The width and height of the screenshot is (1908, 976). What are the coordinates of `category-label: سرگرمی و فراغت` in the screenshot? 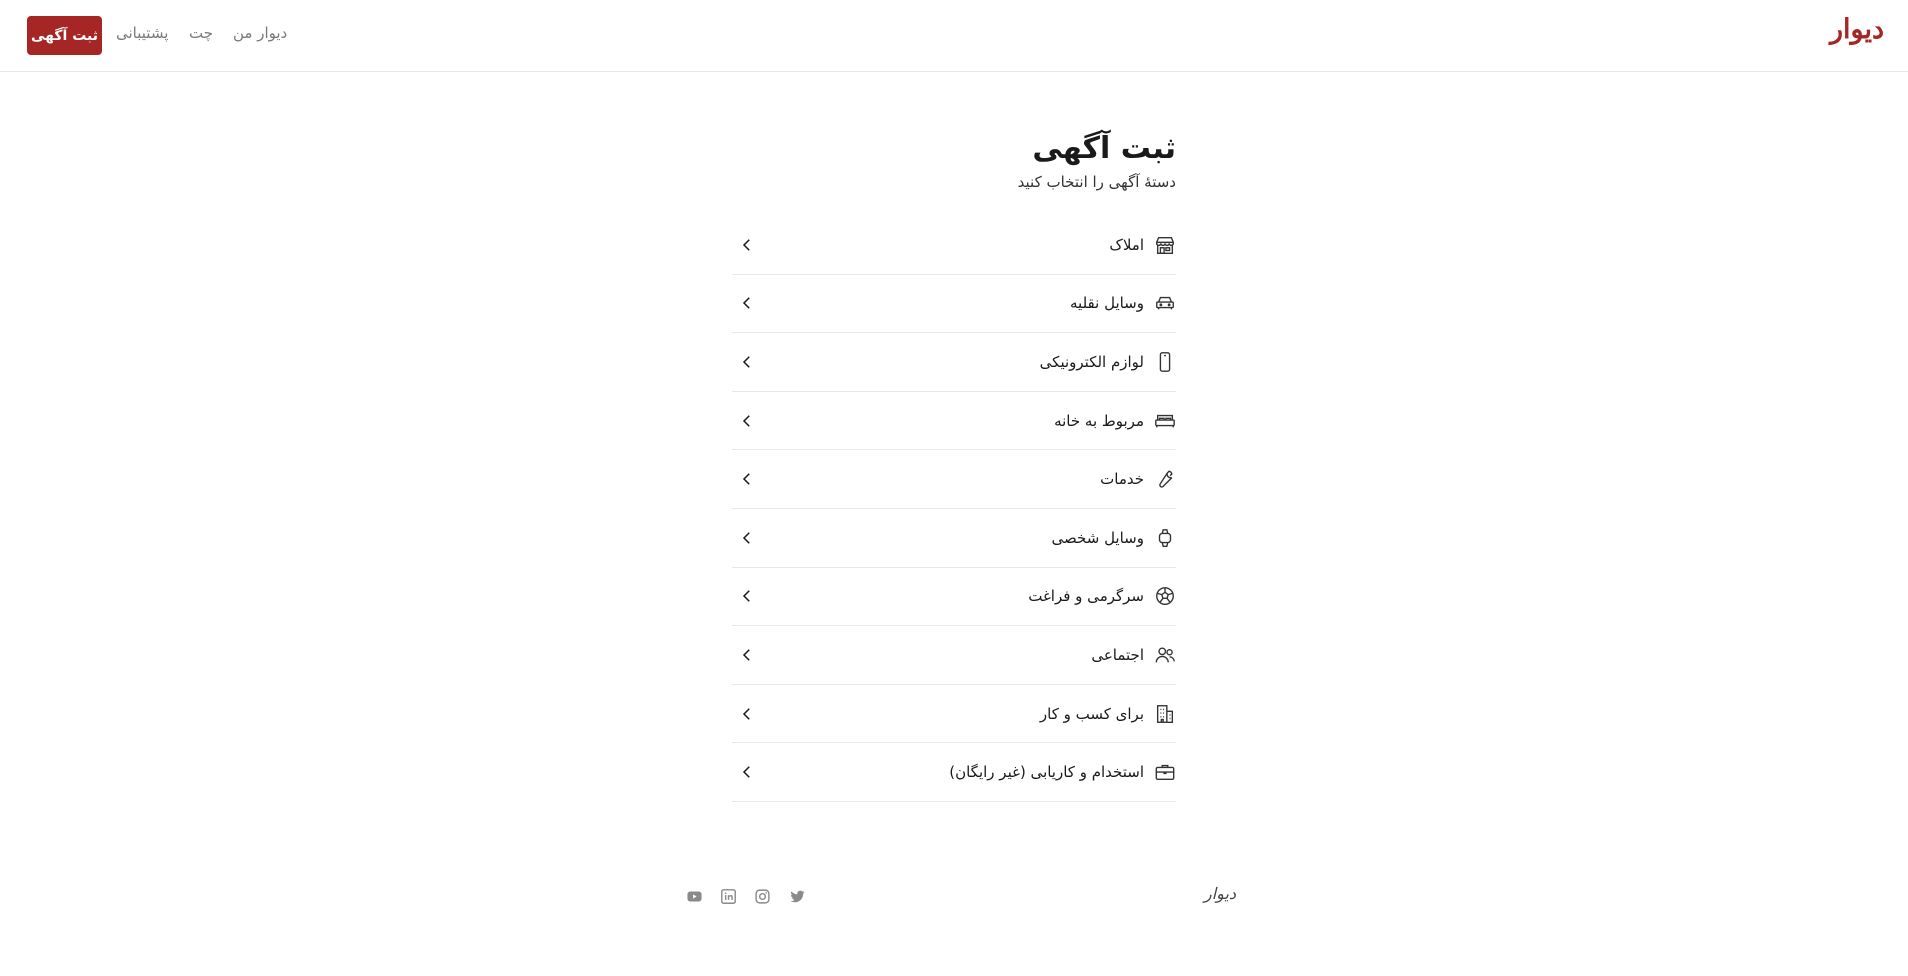 It's located at (1086, 596).